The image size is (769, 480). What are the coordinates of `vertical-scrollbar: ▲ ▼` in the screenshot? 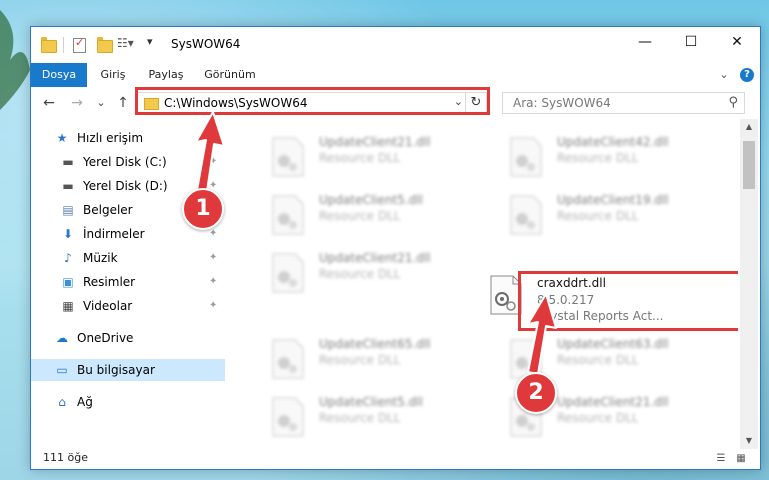 It's located at (749, 284).